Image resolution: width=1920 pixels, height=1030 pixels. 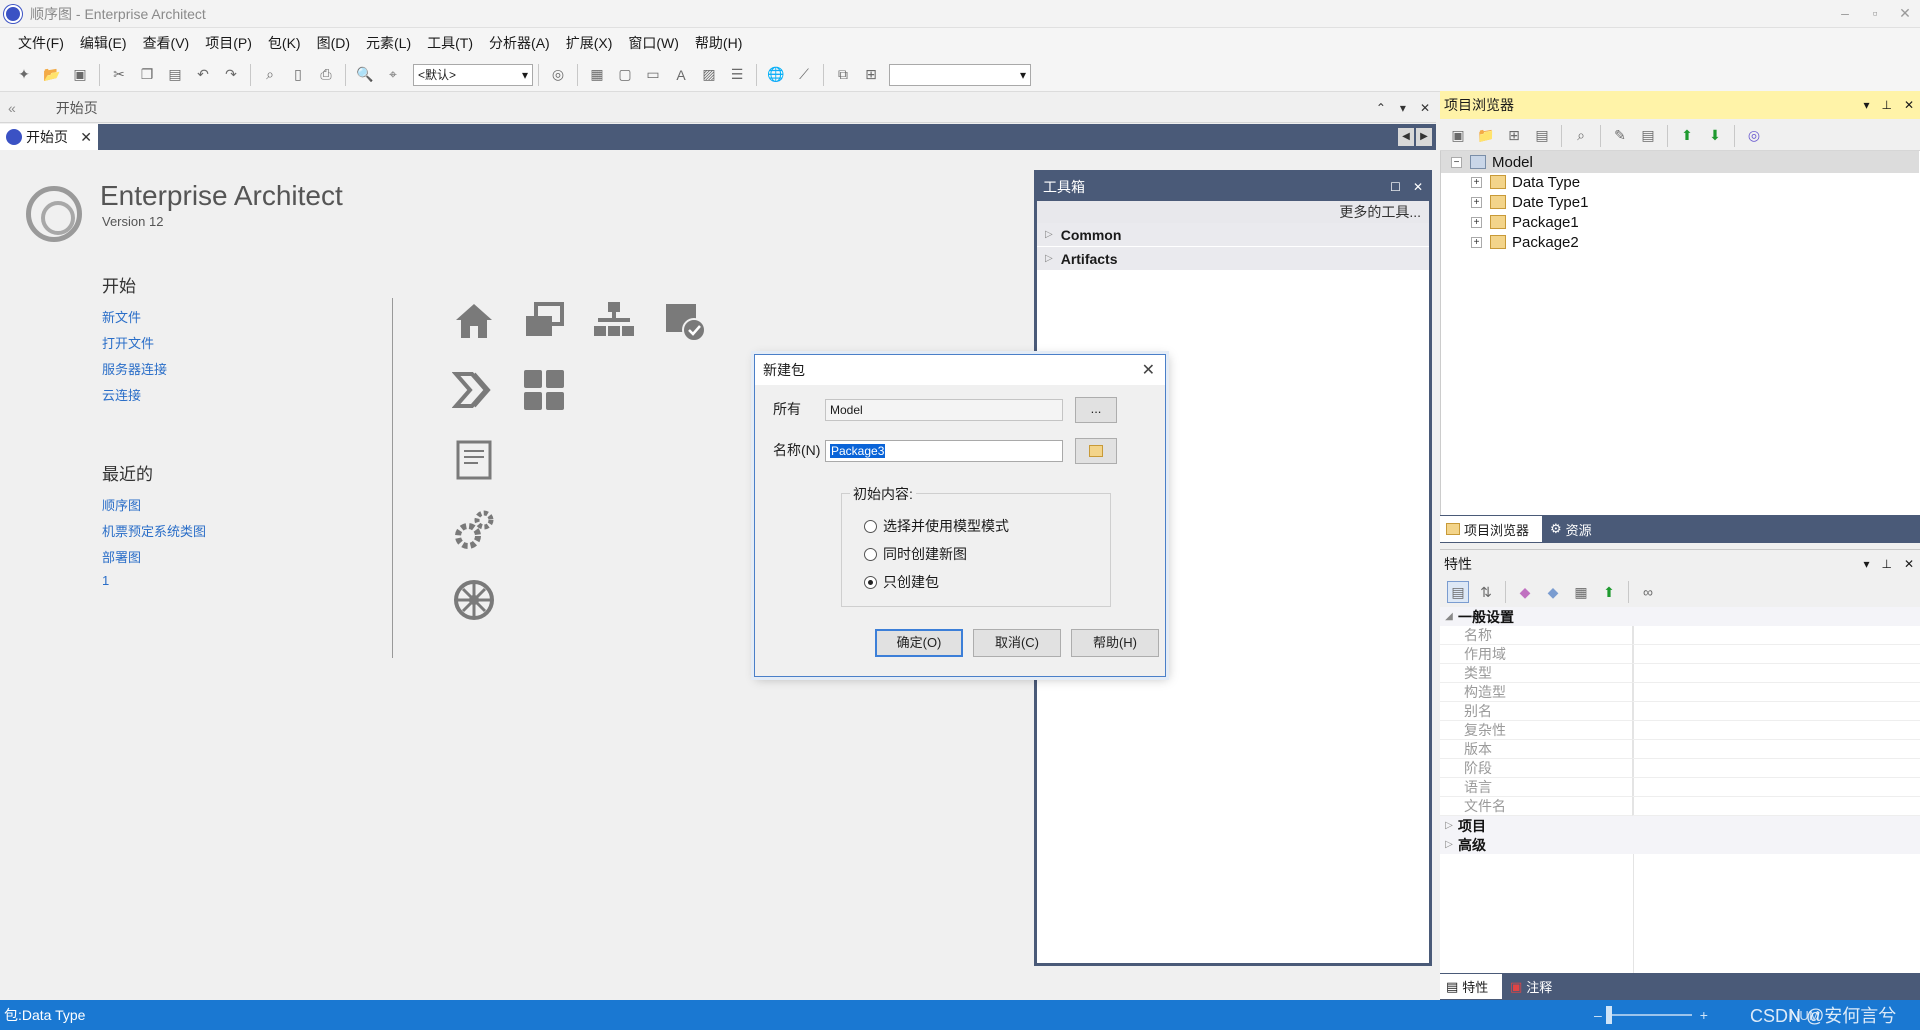 What do you see at coordinates (24, 75) in the screenshot?
I see `new-project-icon: ✦` at bounding box center [24, 75].